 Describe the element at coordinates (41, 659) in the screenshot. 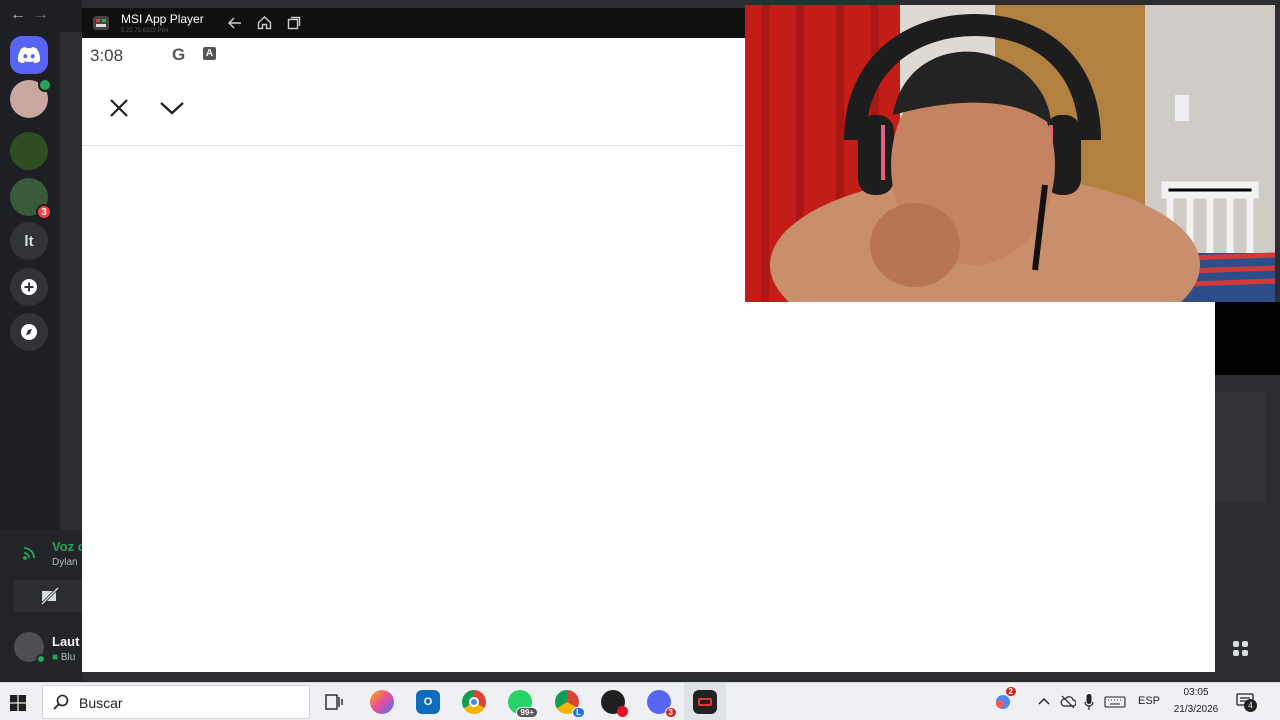

I see `online-status-icon` at that location.